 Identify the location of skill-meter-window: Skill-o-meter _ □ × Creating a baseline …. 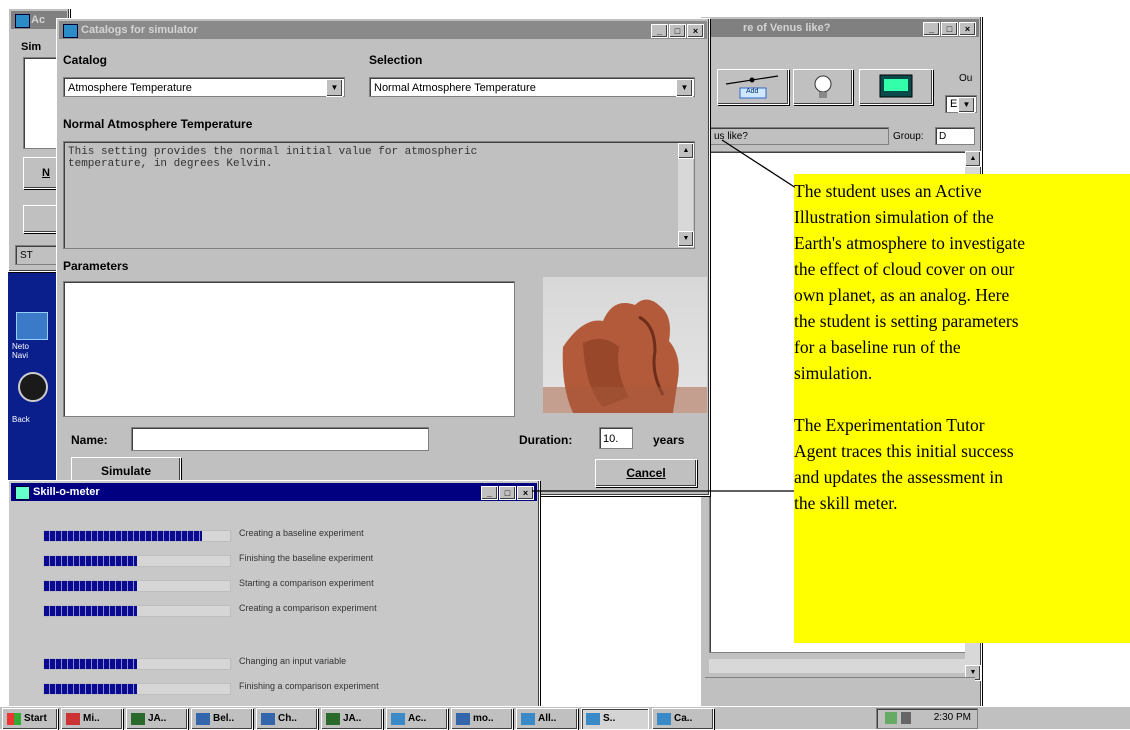
(274, 594).